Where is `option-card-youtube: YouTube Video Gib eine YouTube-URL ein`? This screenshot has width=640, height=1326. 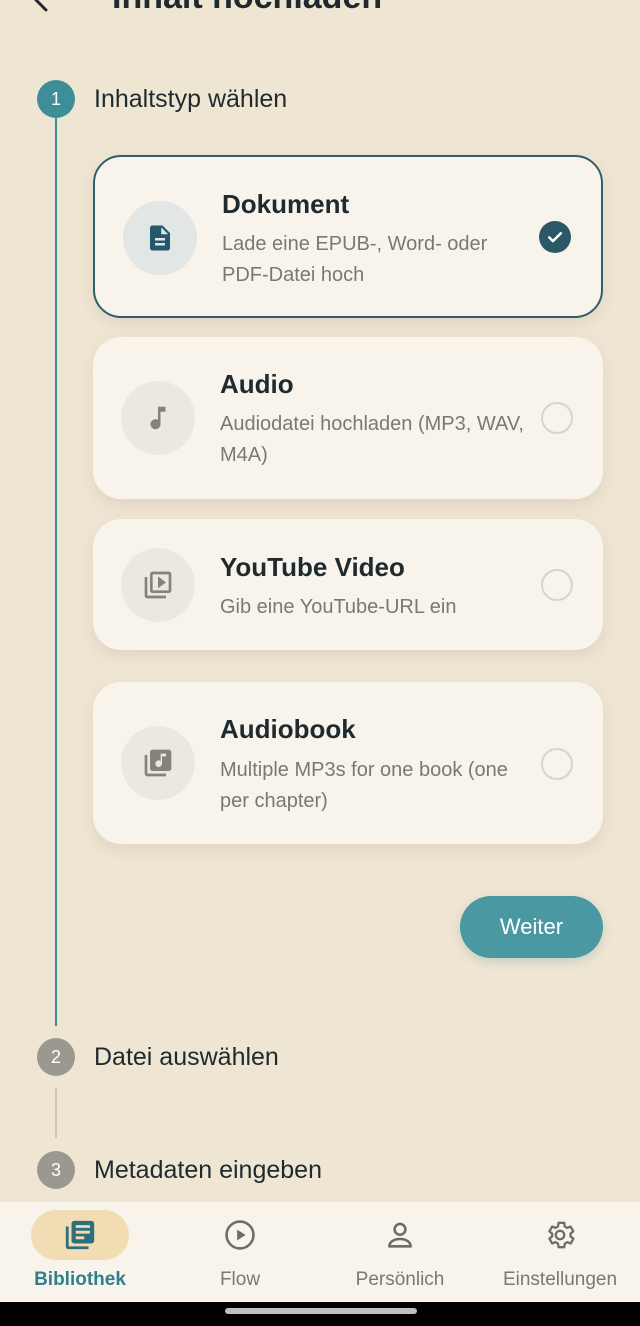 option-card-youtube: YouTube Video Gib eine YouTube-URL ein is located at coordinates (348, 584).